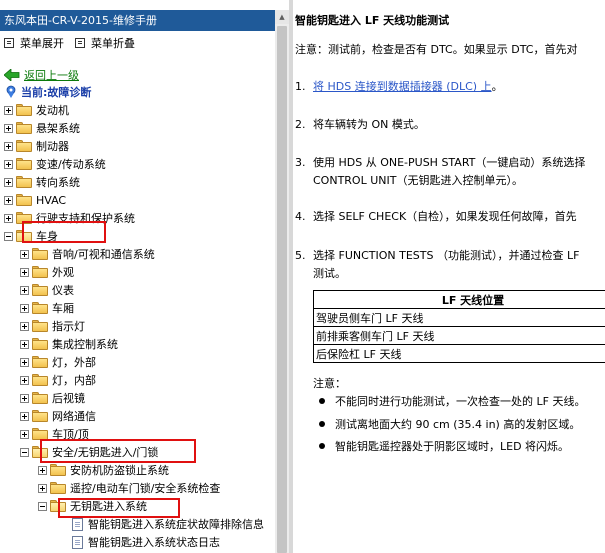  What do you see at coordinates (458, 424) in the screenshot?
I see `bullet-text: 测试离地面大约 90 cm (35.4 in) 高的发射区域。` at bounding box center [458, 424].